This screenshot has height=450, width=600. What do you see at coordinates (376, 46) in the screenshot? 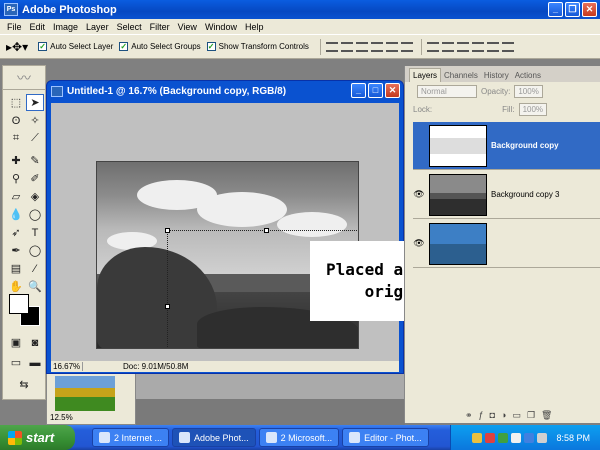
I see `align-left-icon` at bounding box center [376, 46].